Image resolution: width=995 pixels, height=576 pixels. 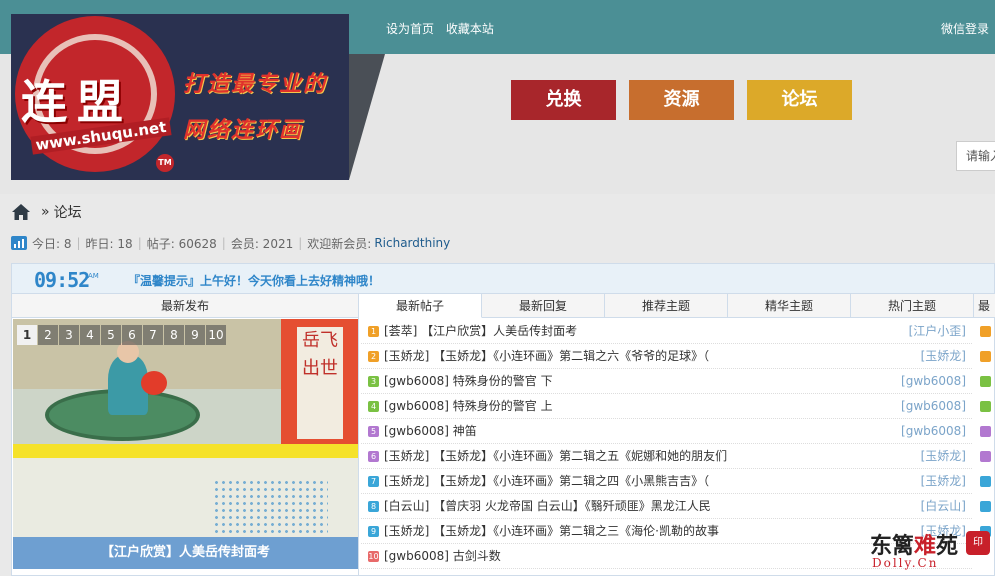 What do you see at coordinates (543, 306) in the screenshot?
I see `tab-latest-replies: 最新回复` at bounding box center [543, 306].